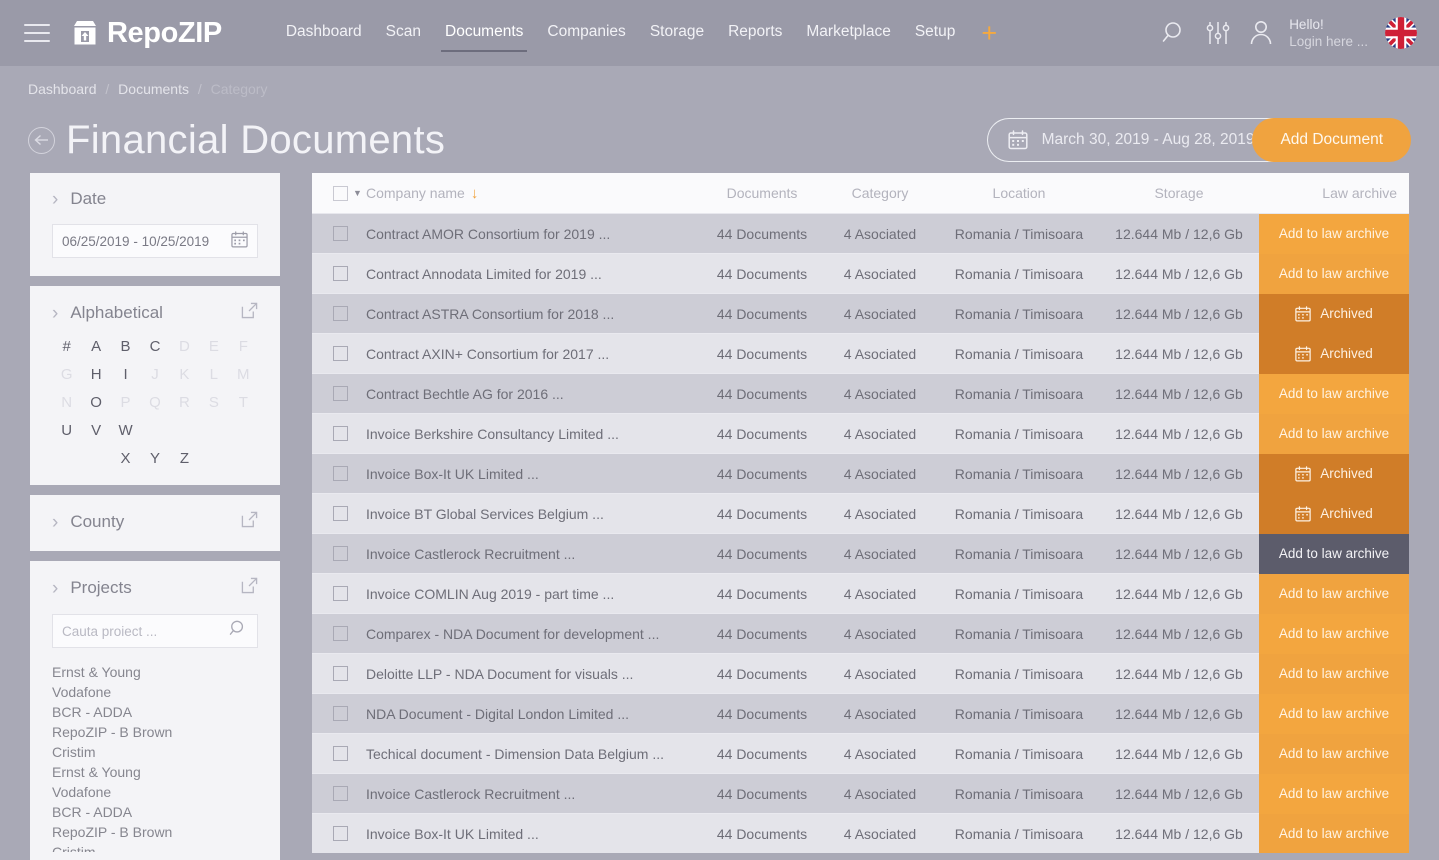 This screenshot has height=860, width=1439. What do you see at coordinates (155, 241) in the screenshot?
I see `sidebar-date-range-input: 06/25/2019 - 10/25/2019` at bounding box center [155, 241].